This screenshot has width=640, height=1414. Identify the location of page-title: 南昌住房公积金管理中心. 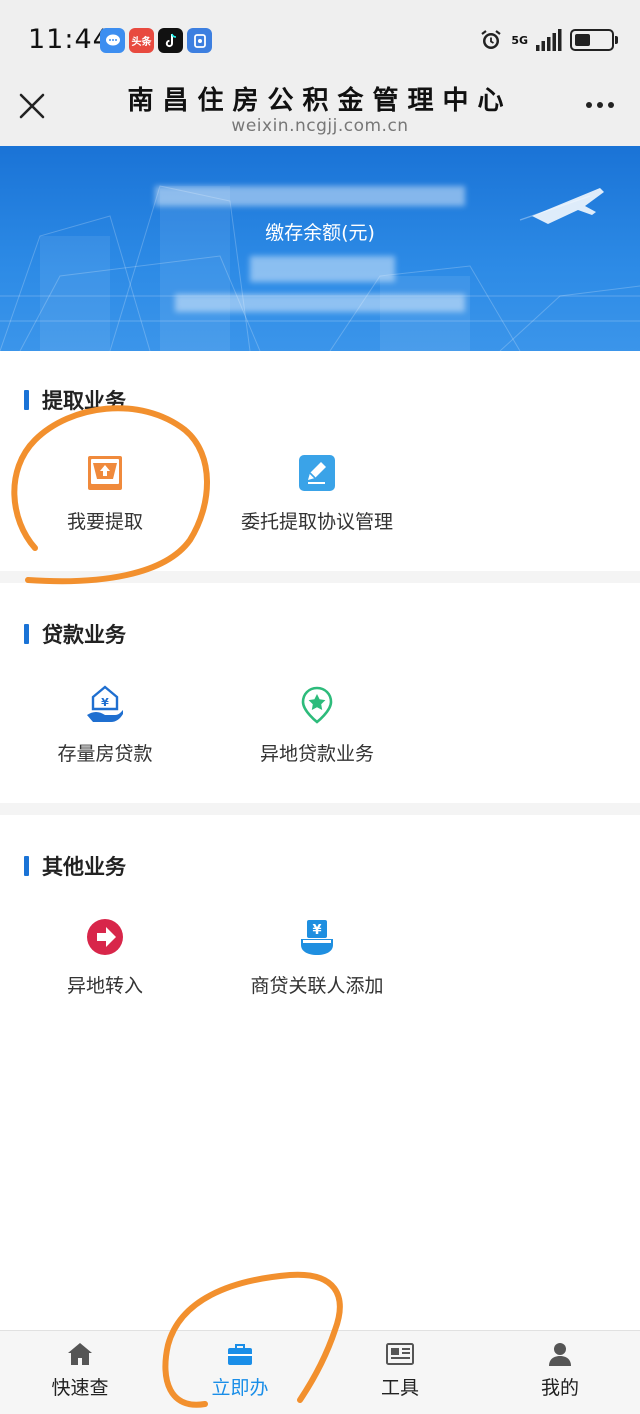
(320, 101).